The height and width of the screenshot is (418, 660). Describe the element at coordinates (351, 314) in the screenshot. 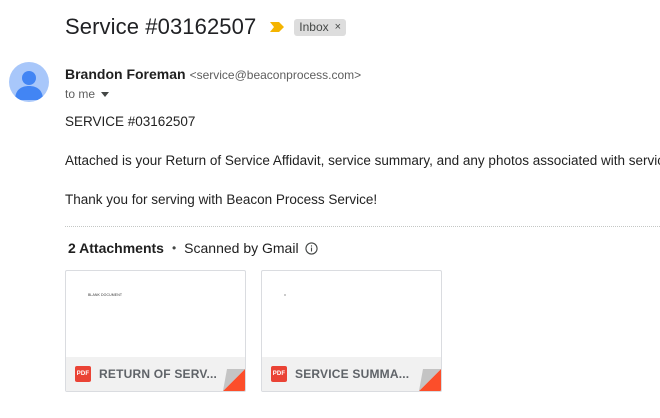

I see `attachment-preview` at that location.